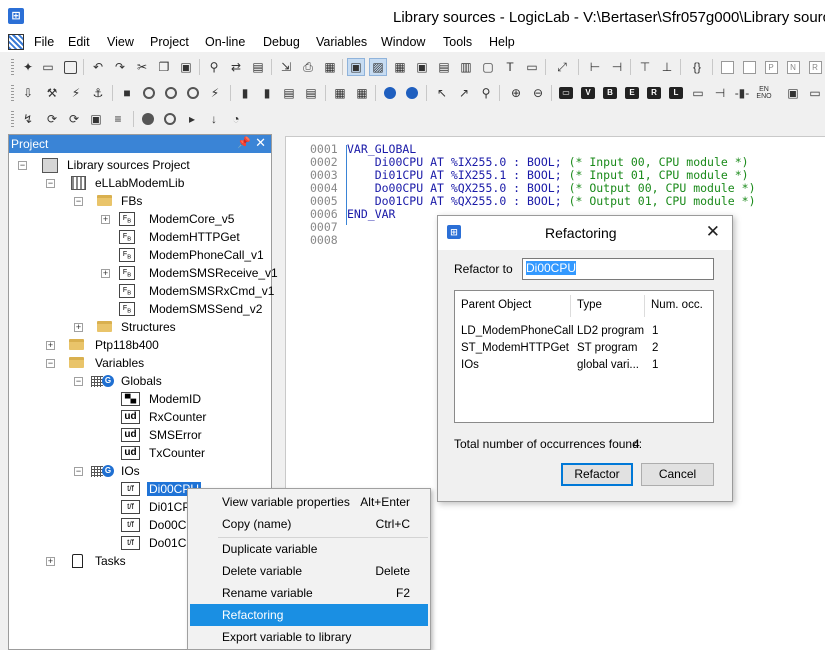 Image resolution: width=825 pixels, height=650 pixels. Describe the element at coordinates (140, 328) in the screenshot. I see `tree-node-structures: + Structures` at that location.